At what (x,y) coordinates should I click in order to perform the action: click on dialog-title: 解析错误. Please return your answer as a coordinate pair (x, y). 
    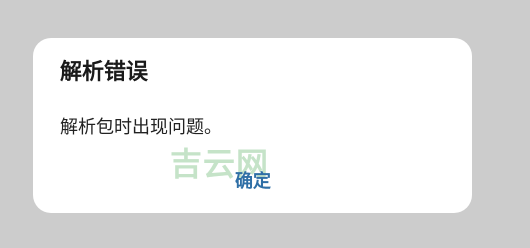
    Looking at the image, I should click on (104, 72).